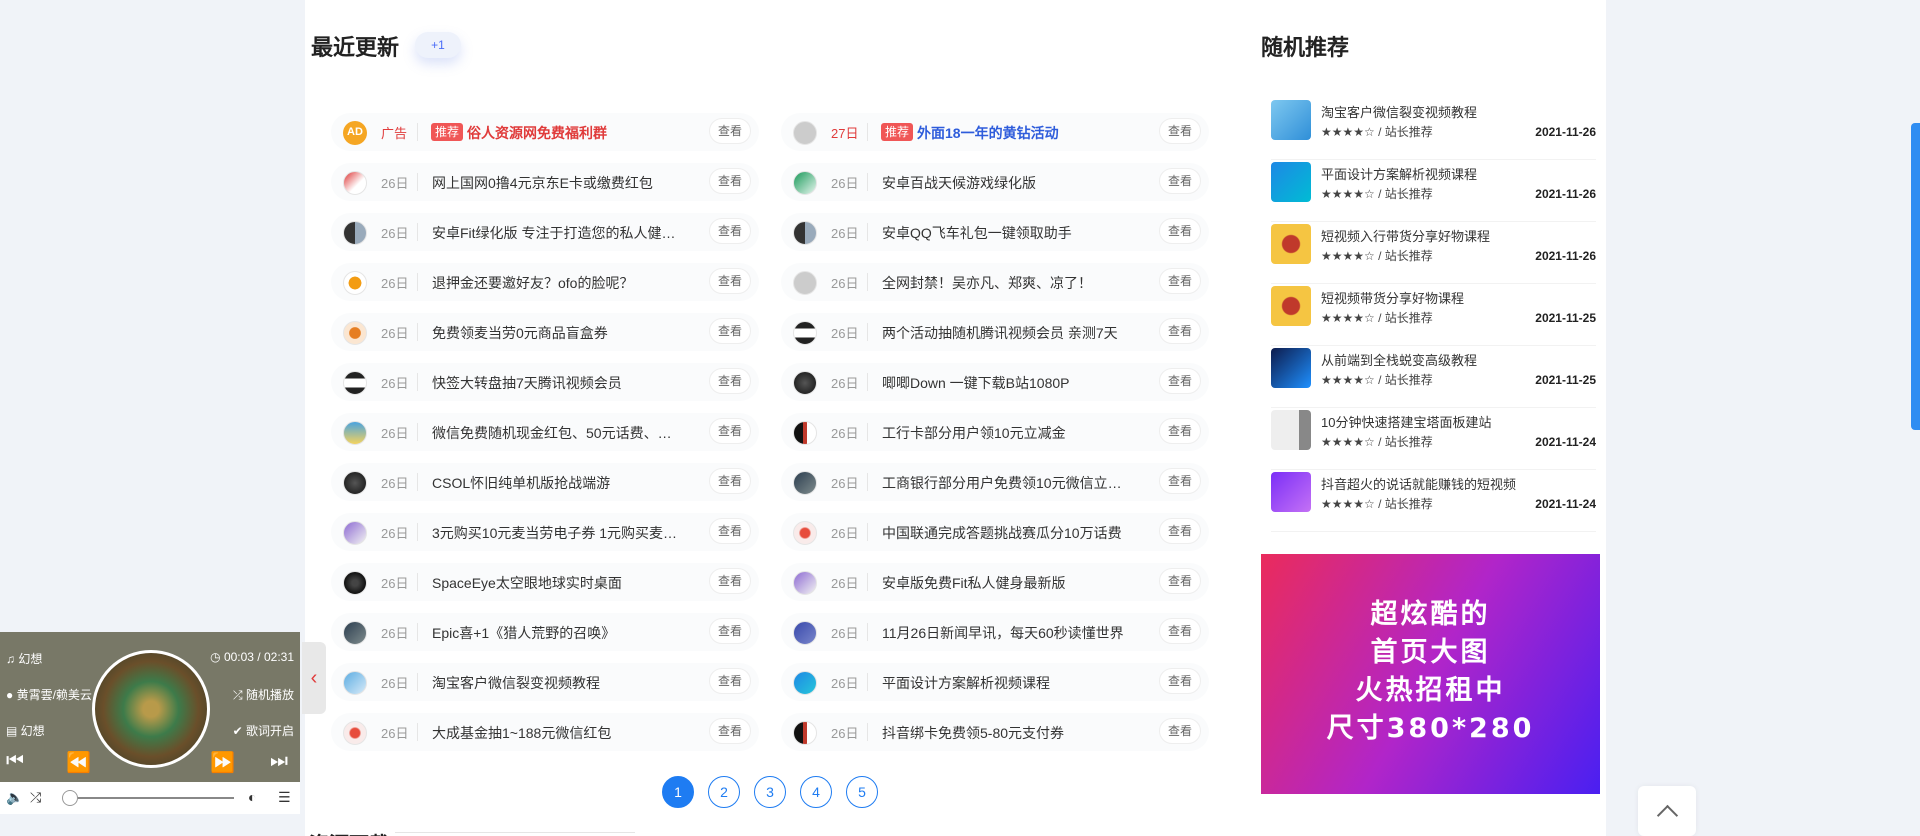 The image size is (1920, 836). Describe the element at coordinates (1007, 333) in the screenshot. I see `item-title-link: 两个活动抽随机腾讯视频会员 亲测7天` at that location.